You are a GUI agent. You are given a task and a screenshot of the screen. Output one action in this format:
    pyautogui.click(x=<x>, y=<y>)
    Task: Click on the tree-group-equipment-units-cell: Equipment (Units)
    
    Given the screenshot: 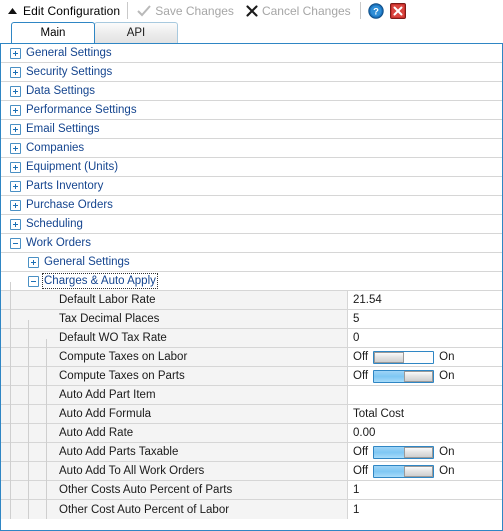 What is the action you would take?
    pyautogui.click(x=251, y=167)
    